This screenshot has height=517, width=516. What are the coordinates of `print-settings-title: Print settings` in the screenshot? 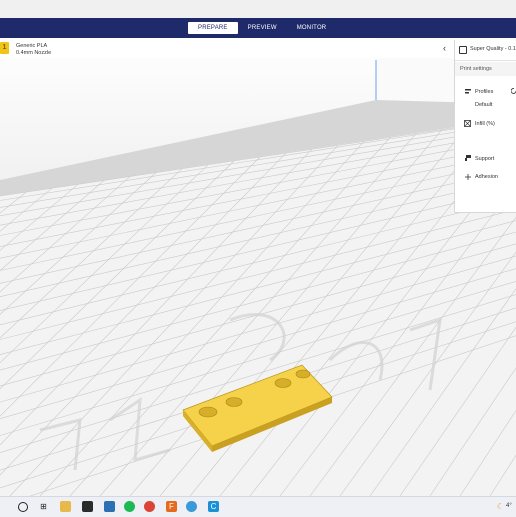 It's located at (476, 69).